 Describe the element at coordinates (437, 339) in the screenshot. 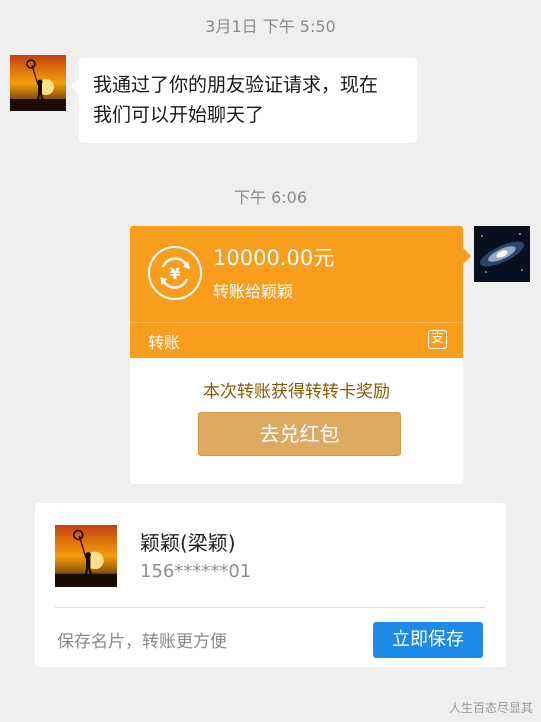

I see `alipay-icon: 支` at that location.